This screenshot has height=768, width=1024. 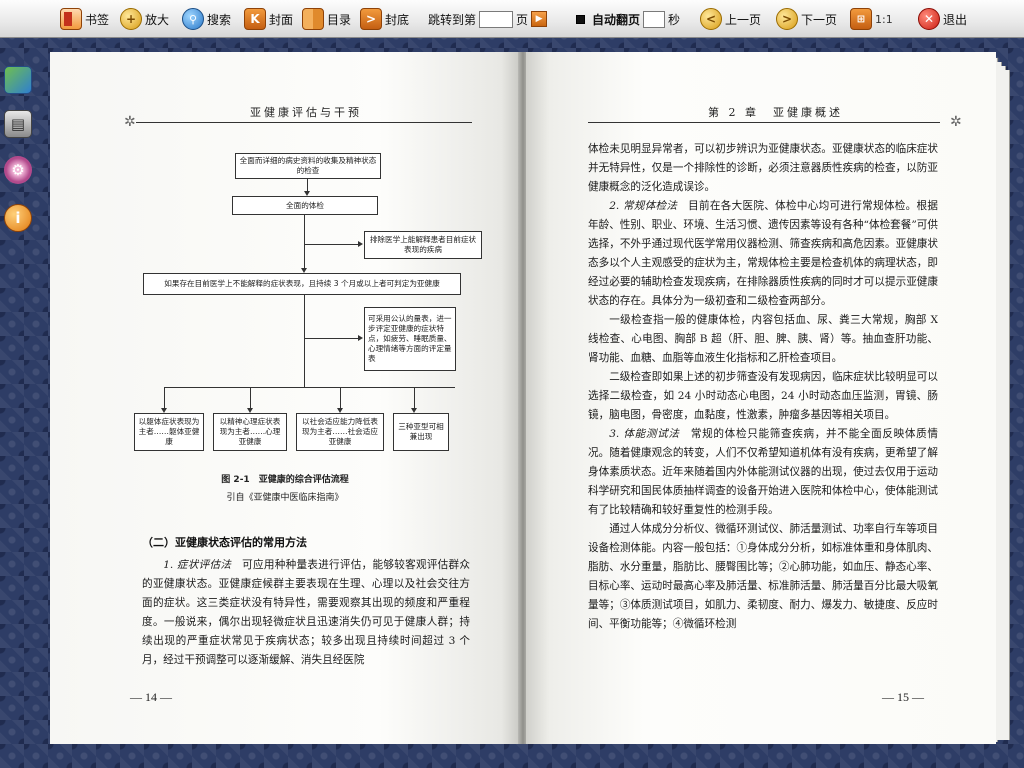 I want to click on go-button: ▶, so click(x=539, y=19).